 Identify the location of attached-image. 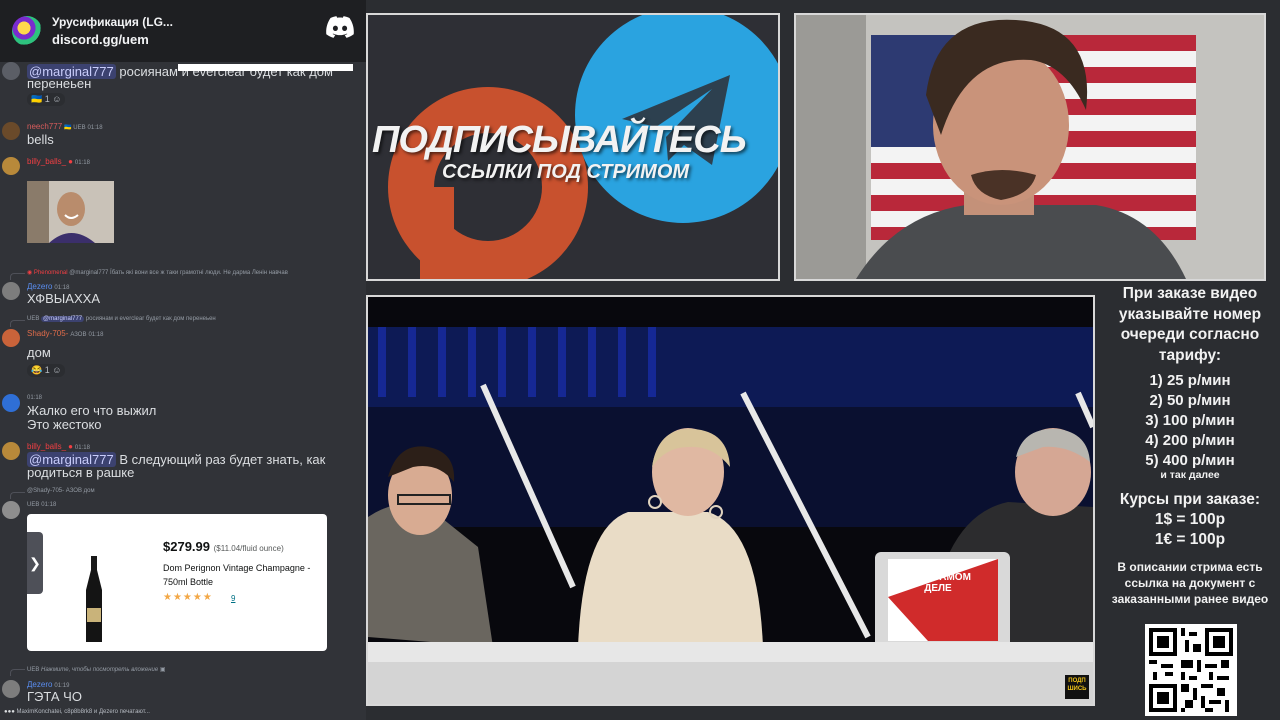
(70, 212).